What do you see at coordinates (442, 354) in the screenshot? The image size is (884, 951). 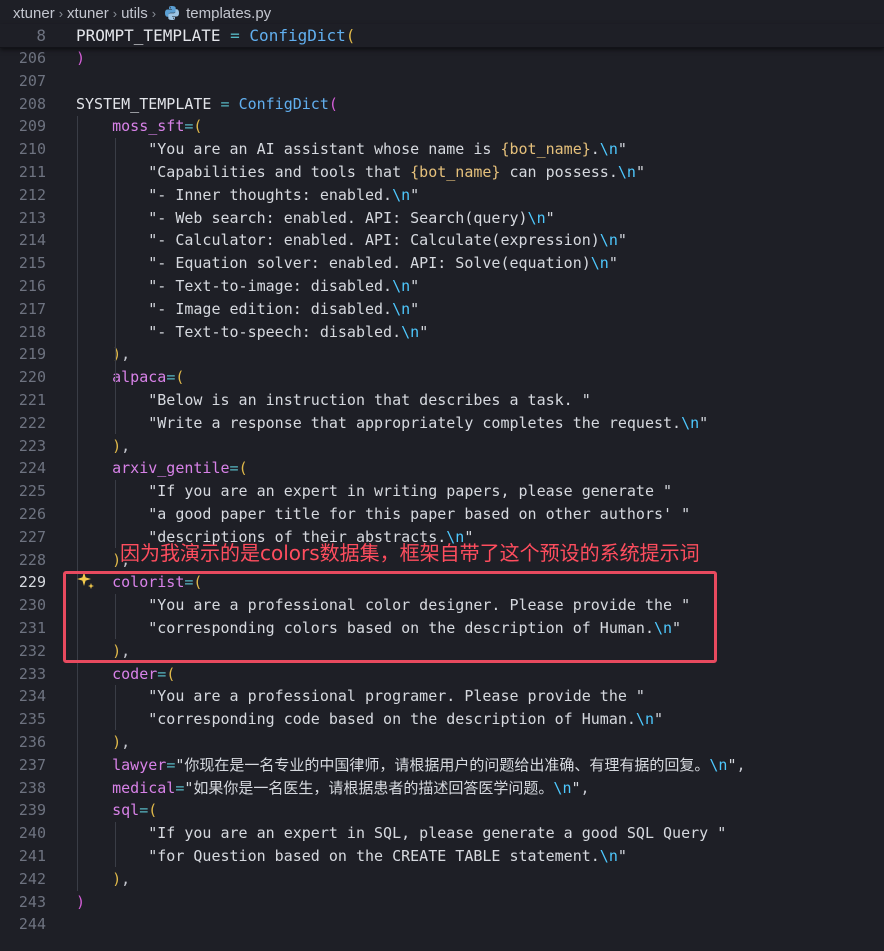 I see `code-line: 219 ),` at bounding box center [442, 354].